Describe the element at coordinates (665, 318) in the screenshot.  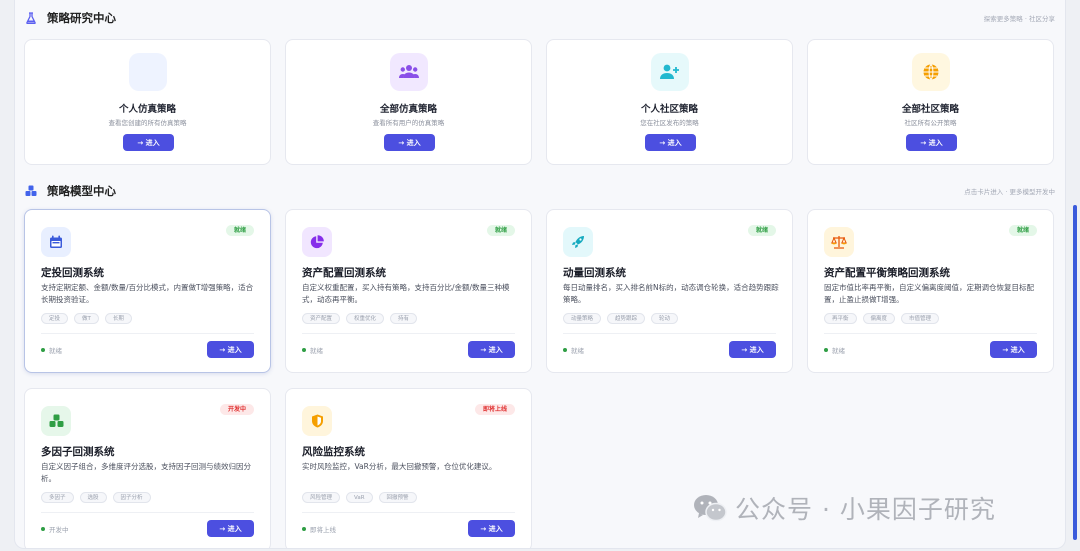
I see `tag: 轮动` at that location.